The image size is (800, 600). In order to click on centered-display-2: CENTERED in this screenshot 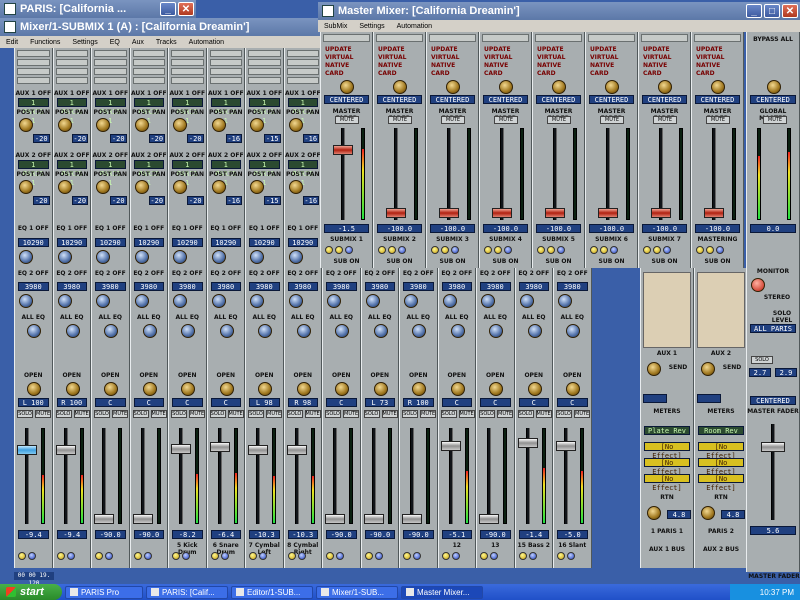, I will do `click(773, 400)`.